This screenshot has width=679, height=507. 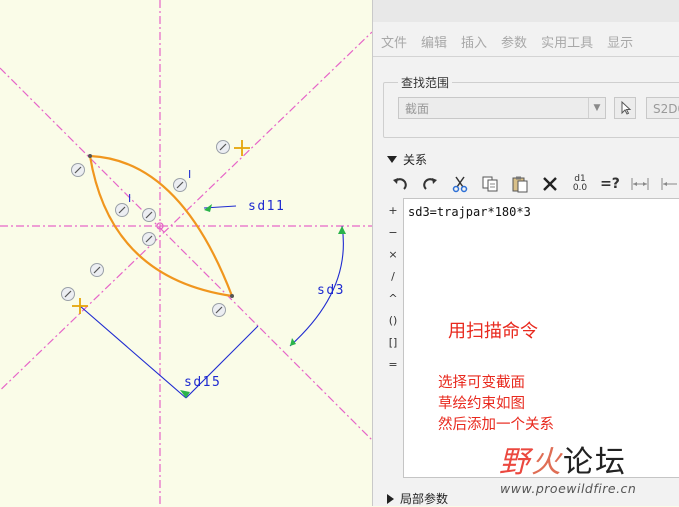 I want to click on relations-section-header: 关系, so click(x=407, y=159).